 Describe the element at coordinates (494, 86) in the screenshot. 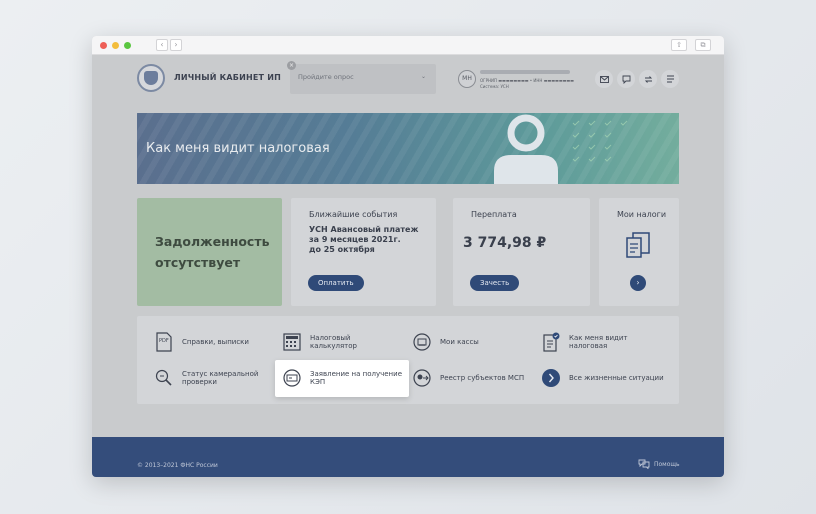

I see `user-tax-system: Система: УСН` at that location.